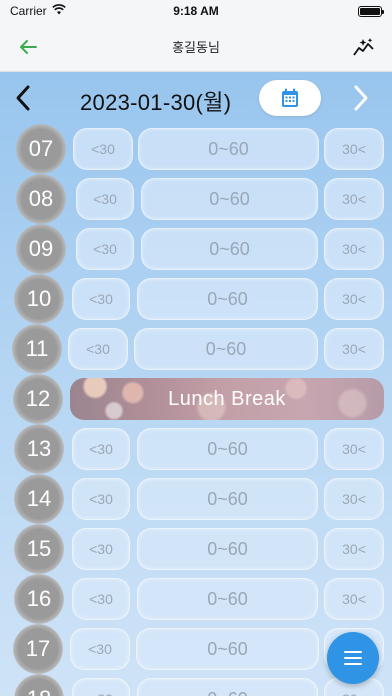 Image resolution: width=392 pixels, height=696 pixels. I want to click on calendar-icon, so click(290, 97).